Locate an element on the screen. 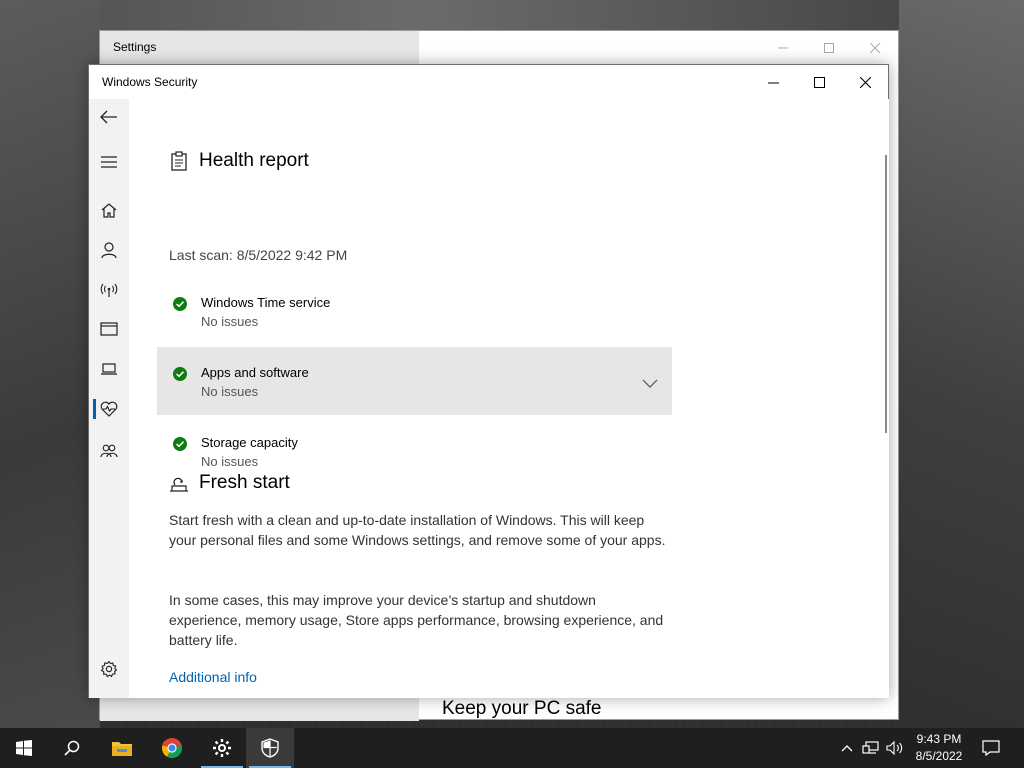 The height and width of the screenshot is (768, 1024). home-icon is located at coordinates (109, 210).